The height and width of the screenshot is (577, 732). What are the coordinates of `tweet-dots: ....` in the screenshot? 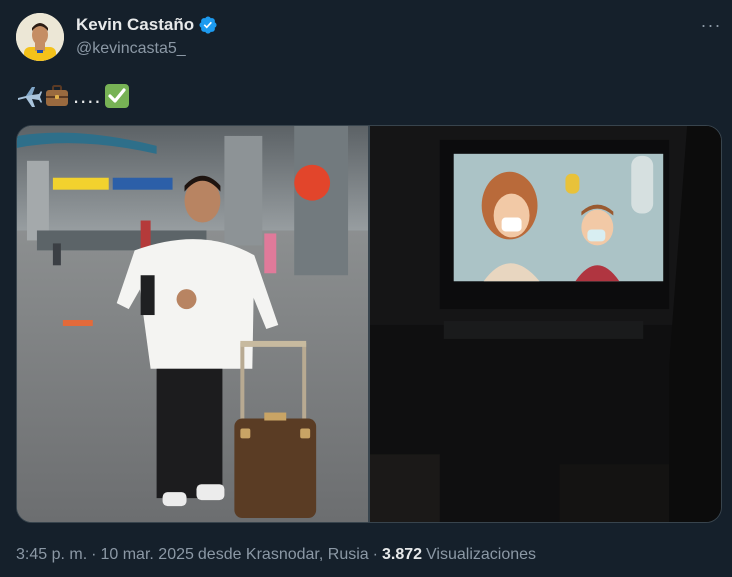 It's located at (87, 95).